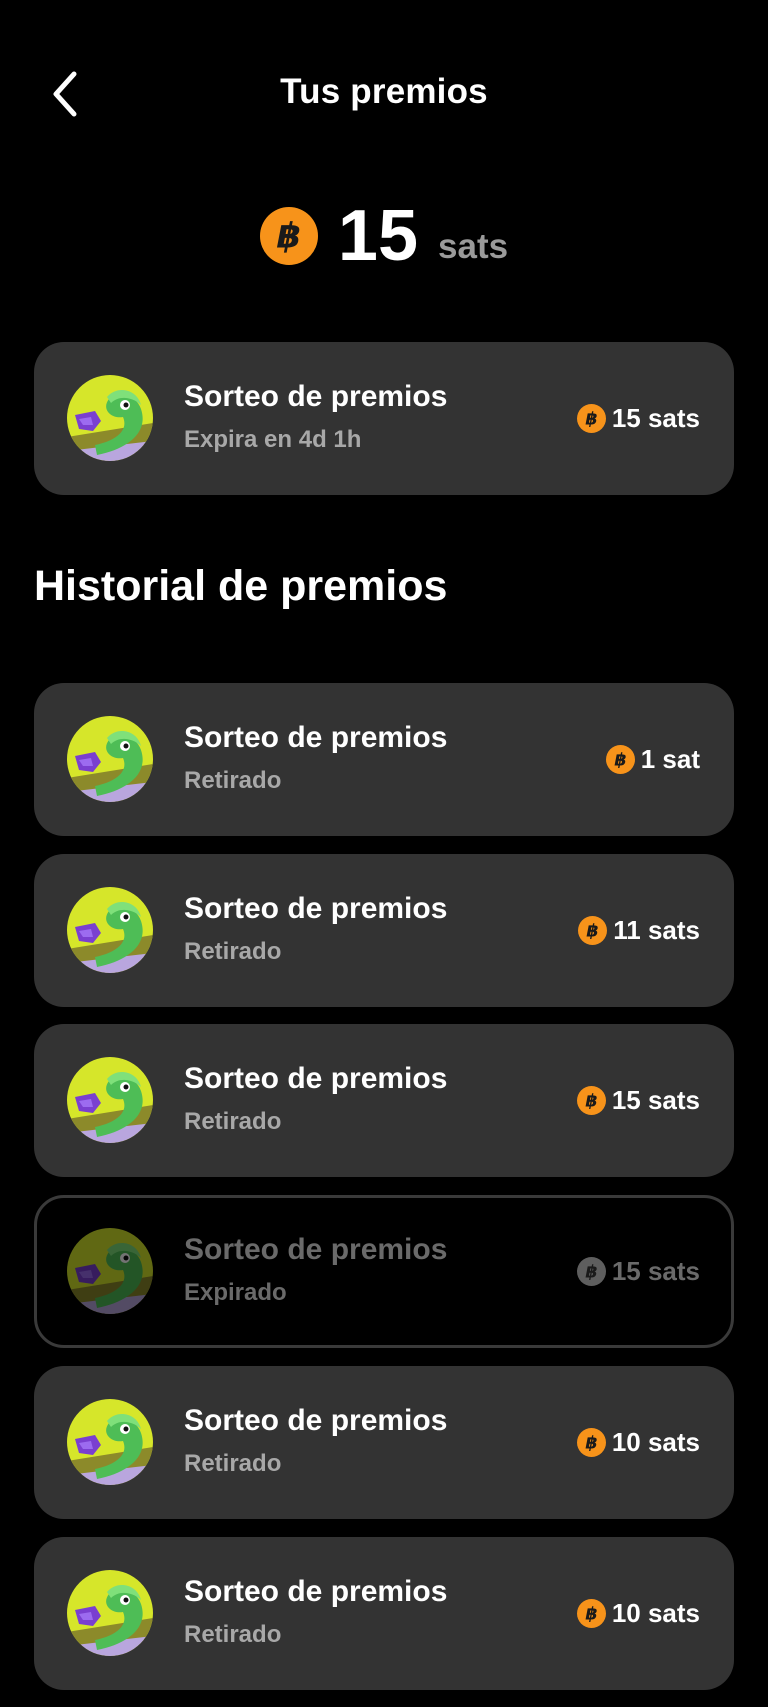 Image resolution: width=768 pixels, height=1707 pixels. I want to click on history-item: Sorteo de premios Retirado 15 sats, so click(384, 1100).